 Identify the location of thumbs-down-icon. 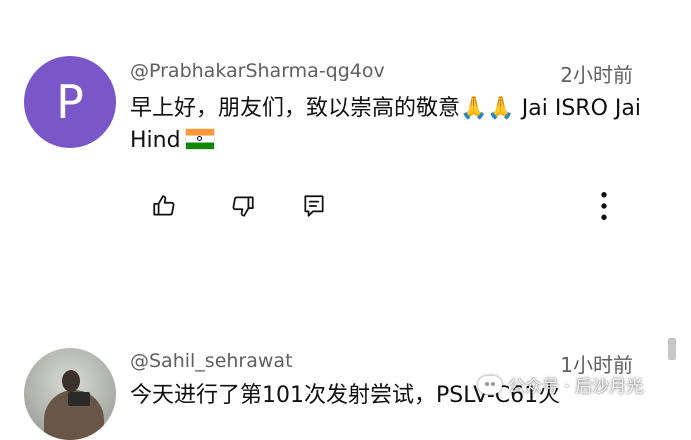
(243, 206).